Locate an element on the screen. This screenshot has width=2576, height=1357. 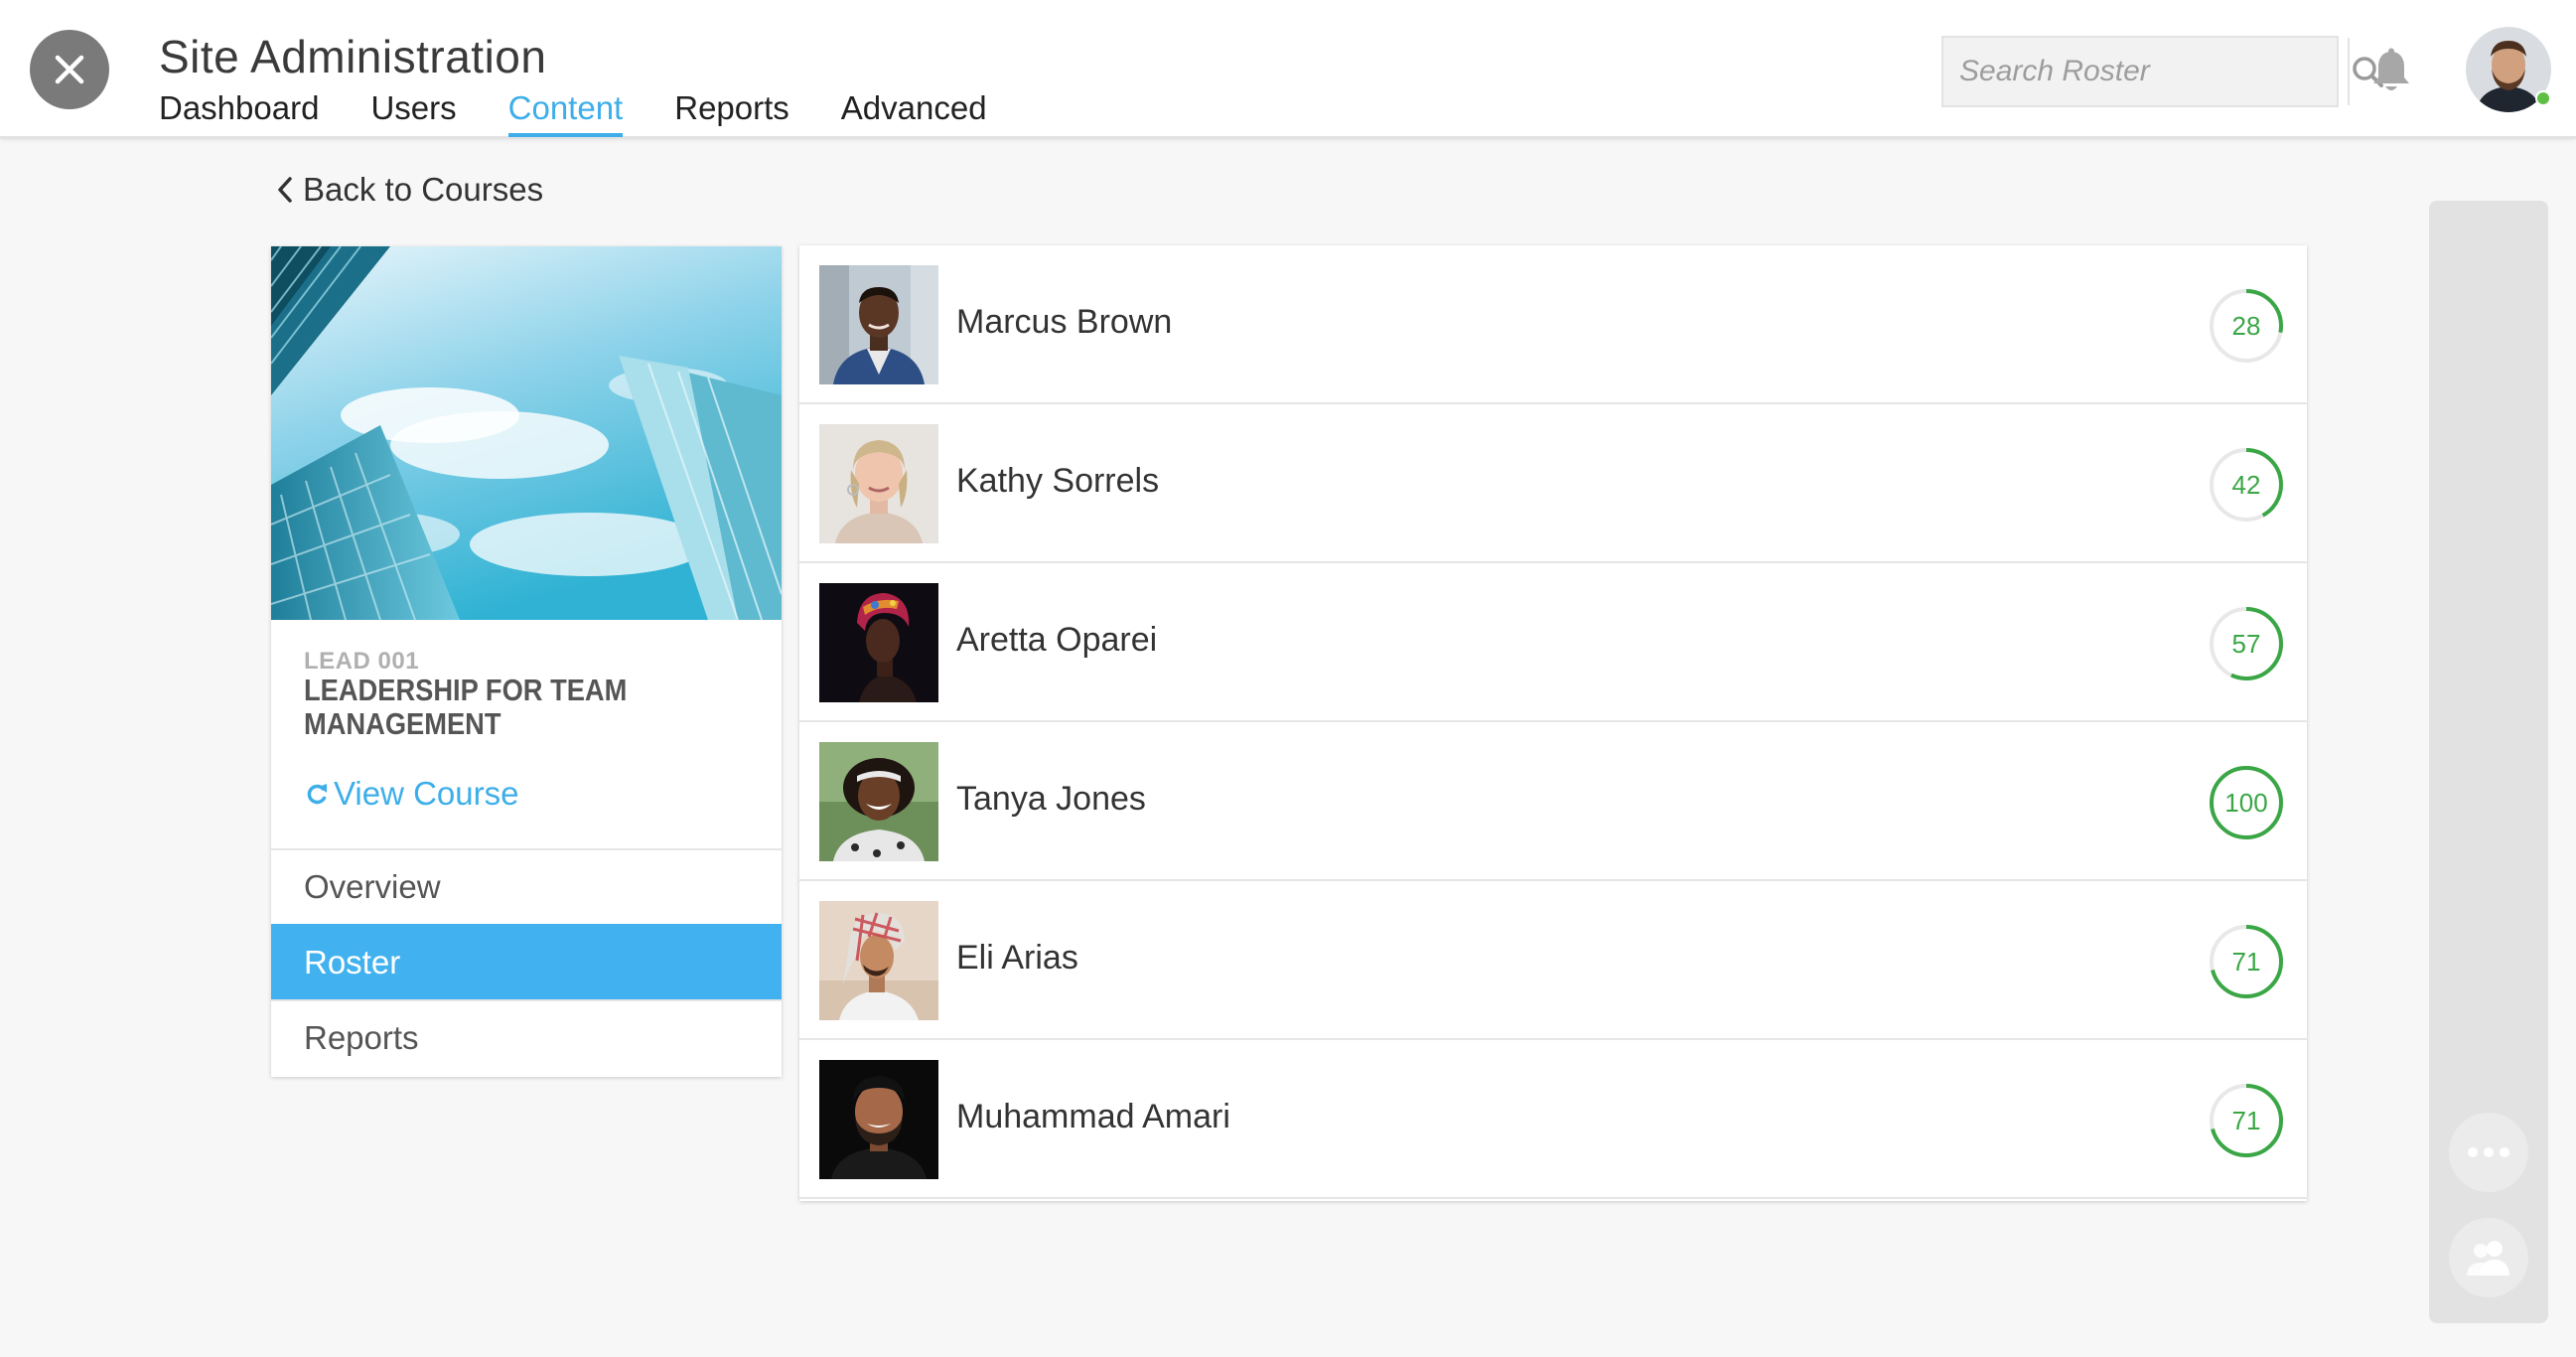
main-tabs: Dashboard Users Content Reports Advanced is located at coordinates (599, 113).